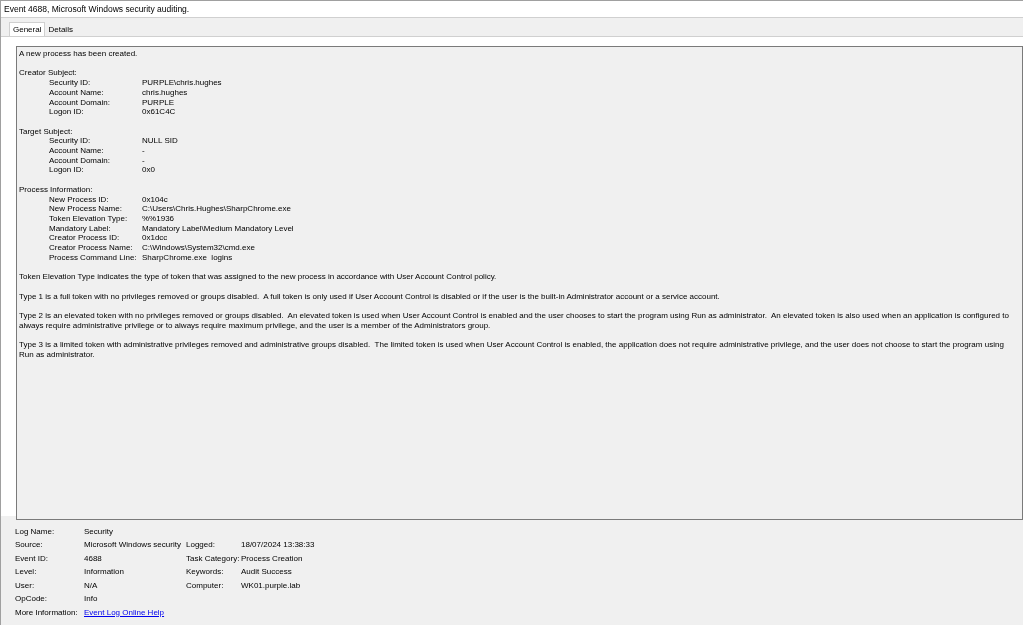 The height and width of the screenshot is (625, 1023). Describe the element at coordinates (79, 54) in the screenshot. I see `description-text: A new process has been created.` at that location.